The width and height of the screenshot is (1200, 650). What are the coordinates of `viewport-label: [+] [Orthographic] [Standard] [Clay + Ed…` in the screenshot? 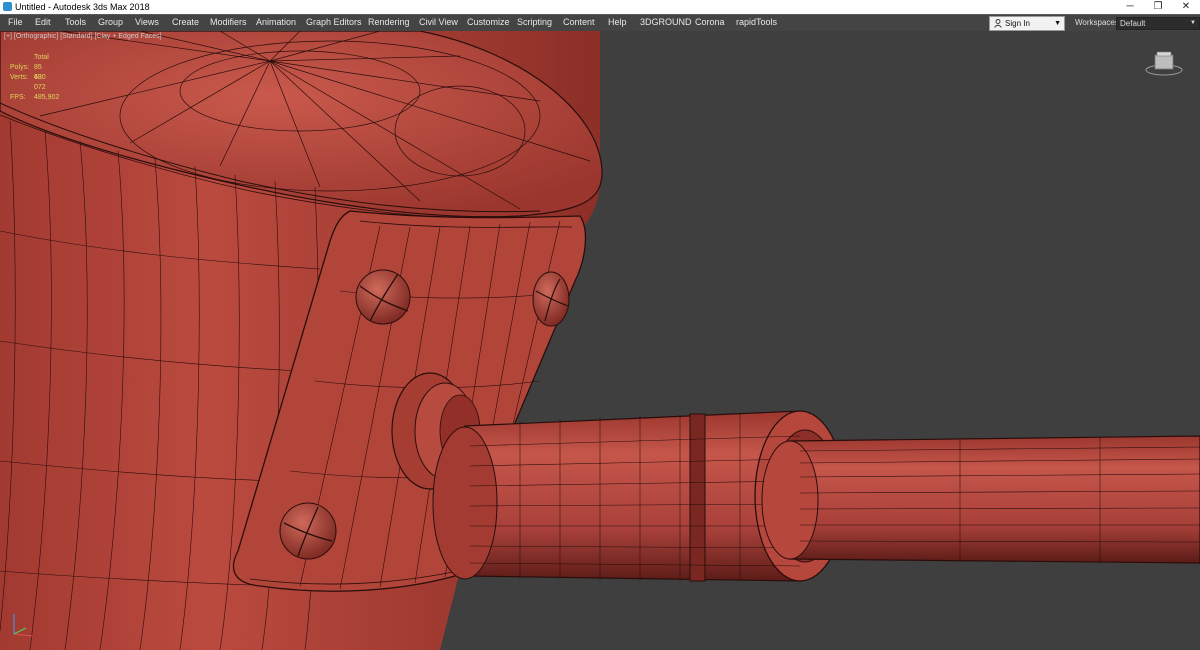 It's located at (83, 36).